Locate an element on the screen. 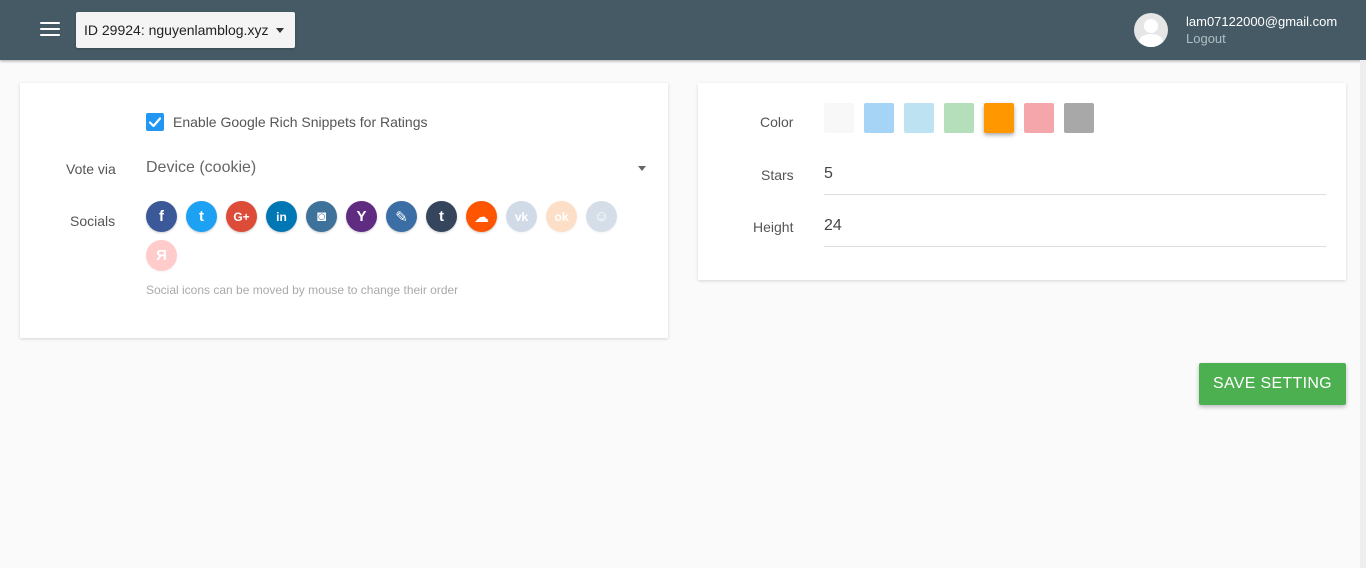  site-selector-label: ID 29924: nguyenlamblog.xyz is located at coordinates (176, 30).